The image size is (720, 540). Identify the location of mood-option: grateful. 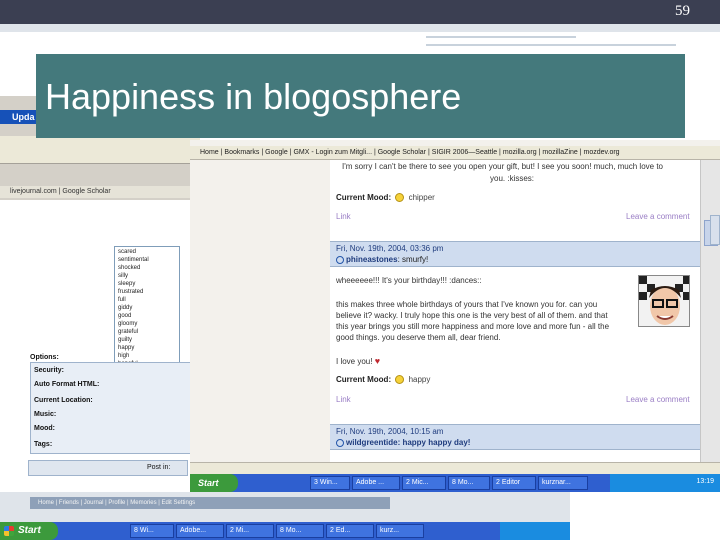
(147, 332).